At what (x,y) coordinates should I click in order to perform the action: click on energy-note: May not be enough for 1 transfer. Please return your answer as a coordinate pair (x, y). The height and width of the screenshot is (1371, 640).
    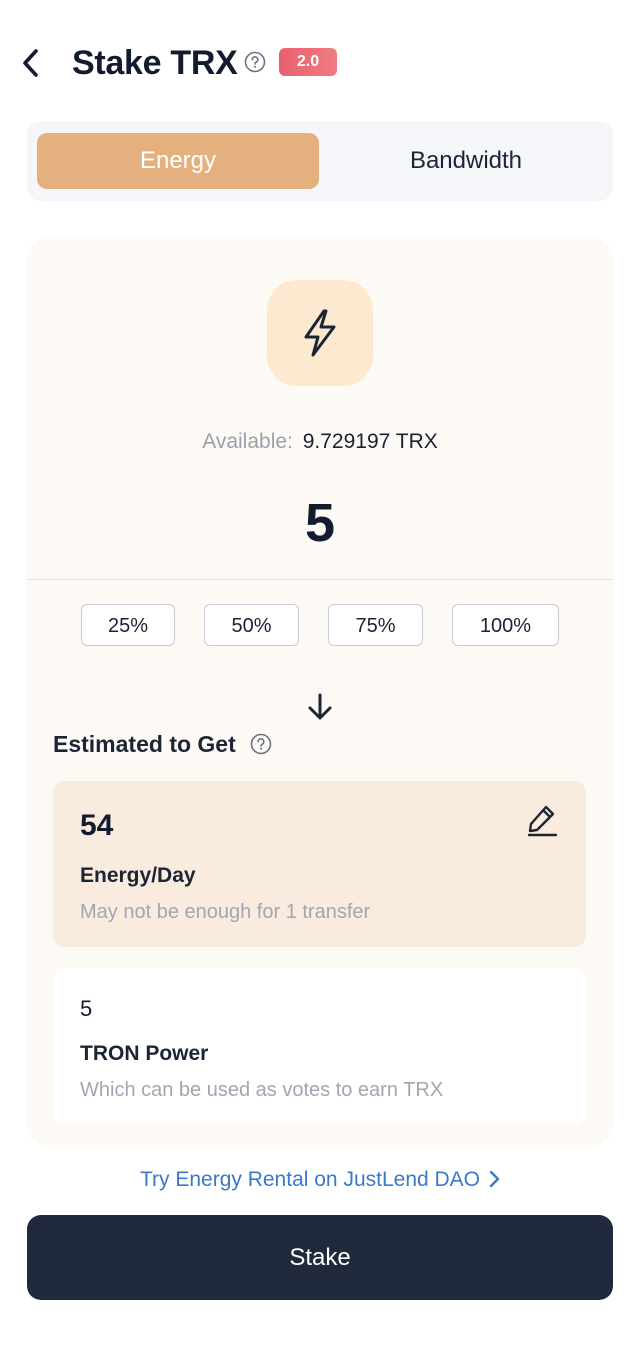
    Looking at the image, I should click on (225, 912).